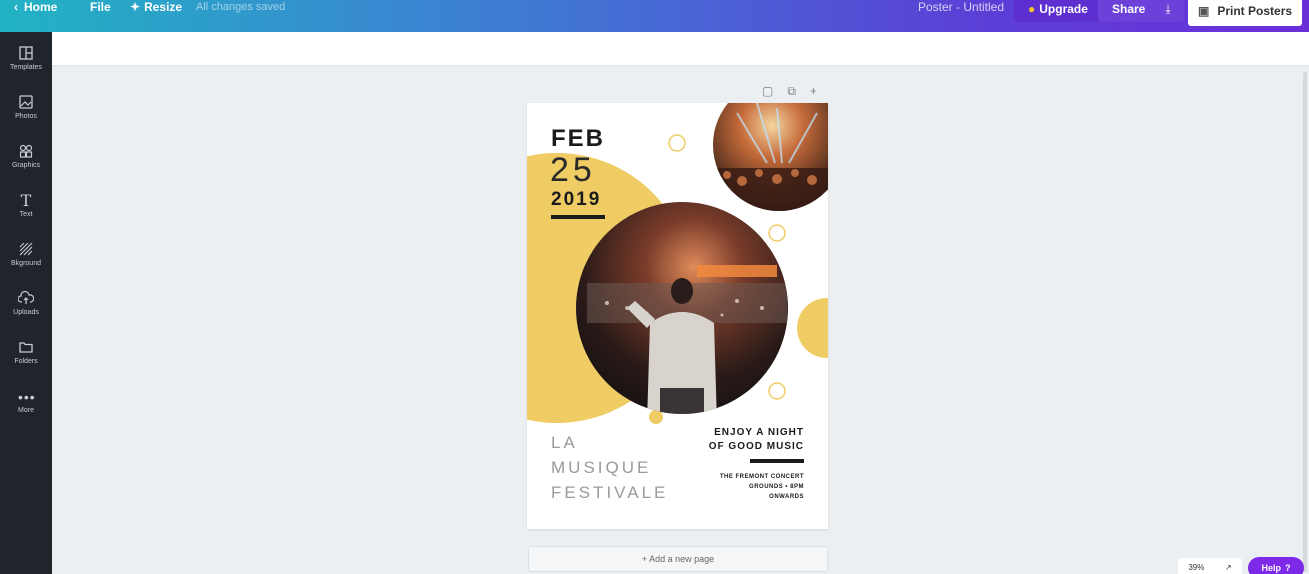 The width and height of the screenshot is (1309, 574). I want to click on more-icon: •••, so click(27, 397).